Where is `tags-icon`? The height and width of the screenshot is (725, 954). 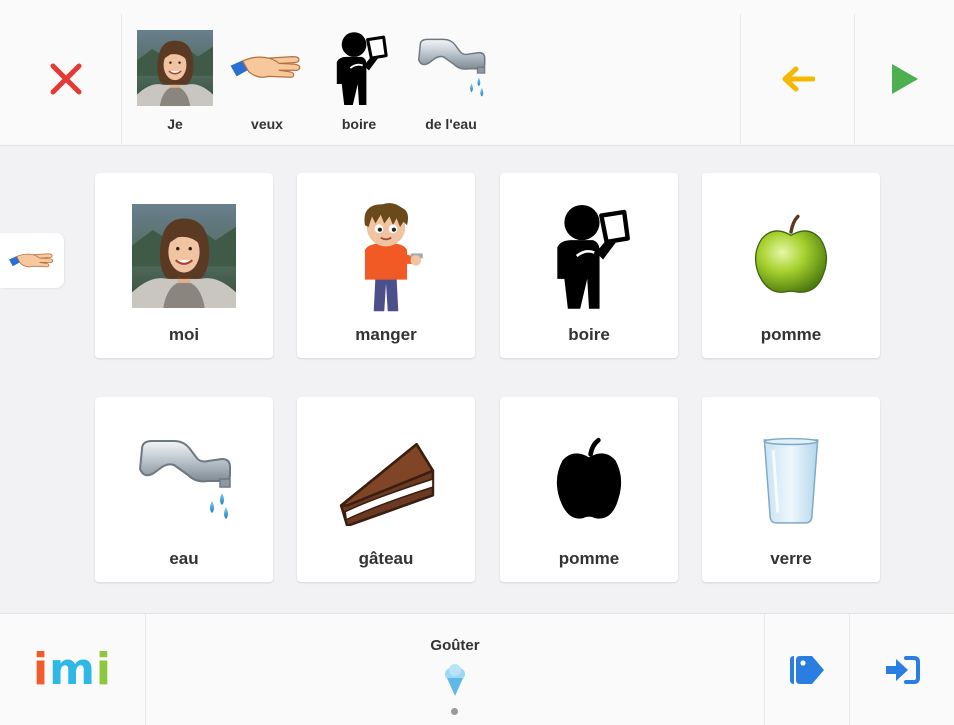
tags-icon is located at coordinates (807, 670).